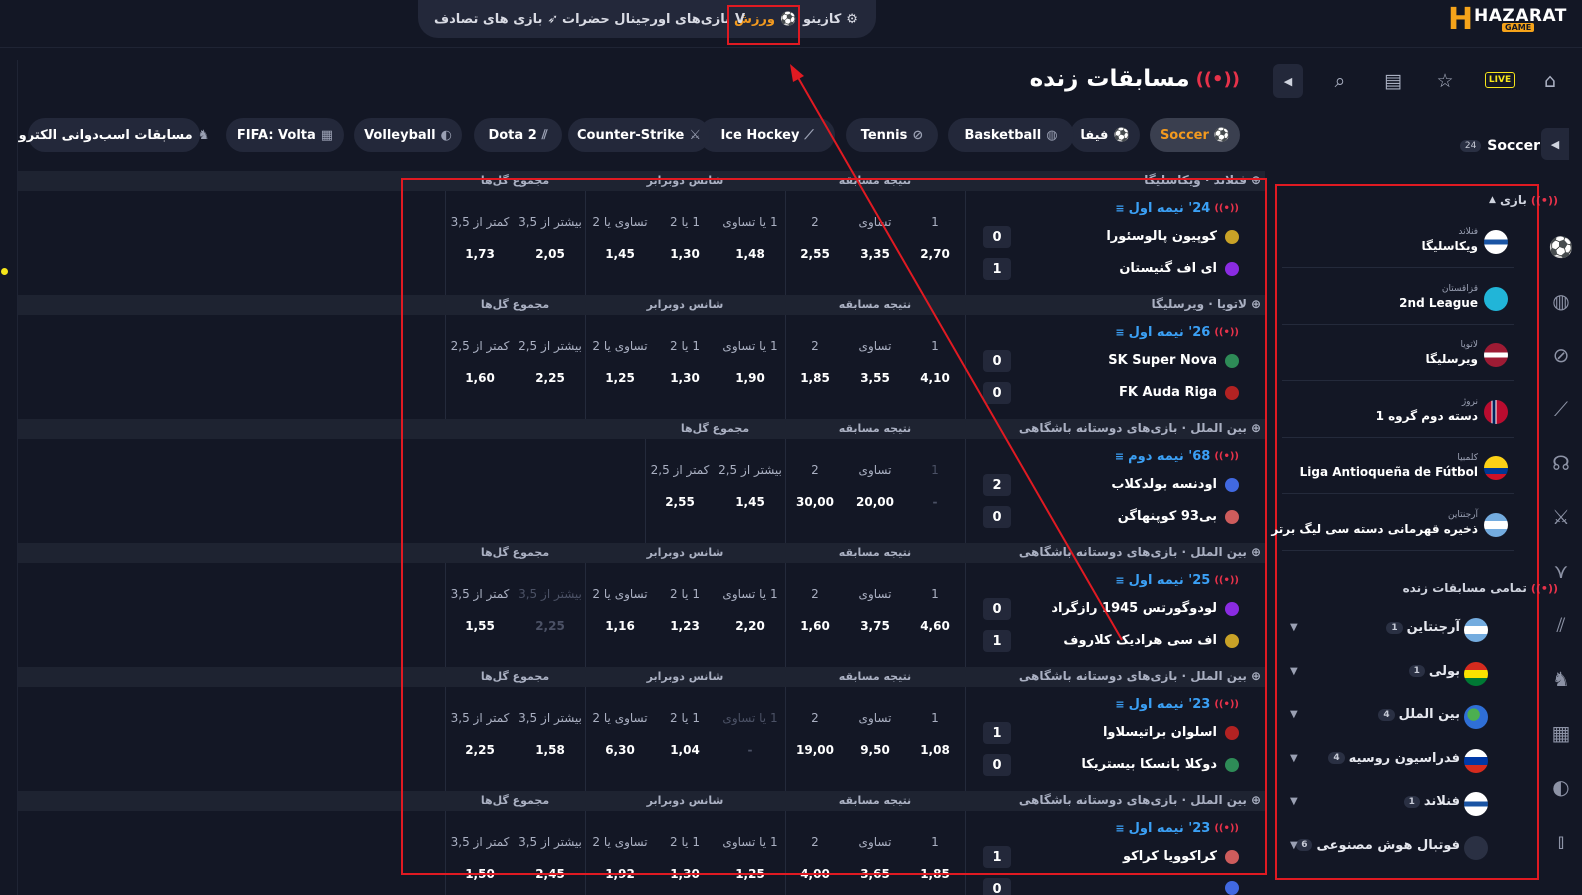 The width and height of the screenshot is (1582, 895). I want to click on tennis-rail-icon: ⊘, so click(1561, 355).